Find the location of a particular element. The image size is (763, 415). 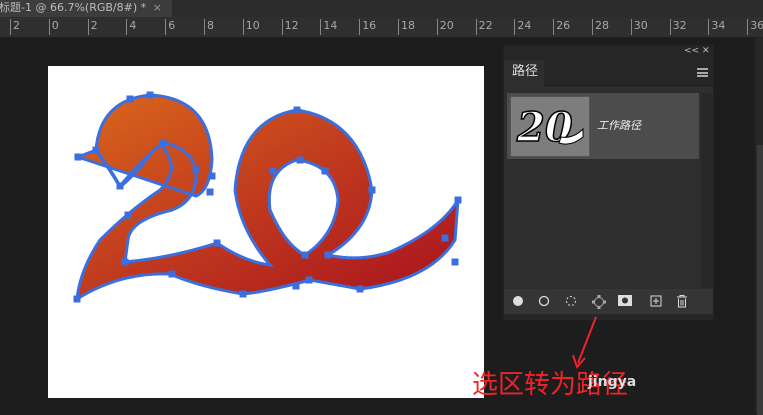

ruler-tick-label: 28 is located at coordinates (600, 27).